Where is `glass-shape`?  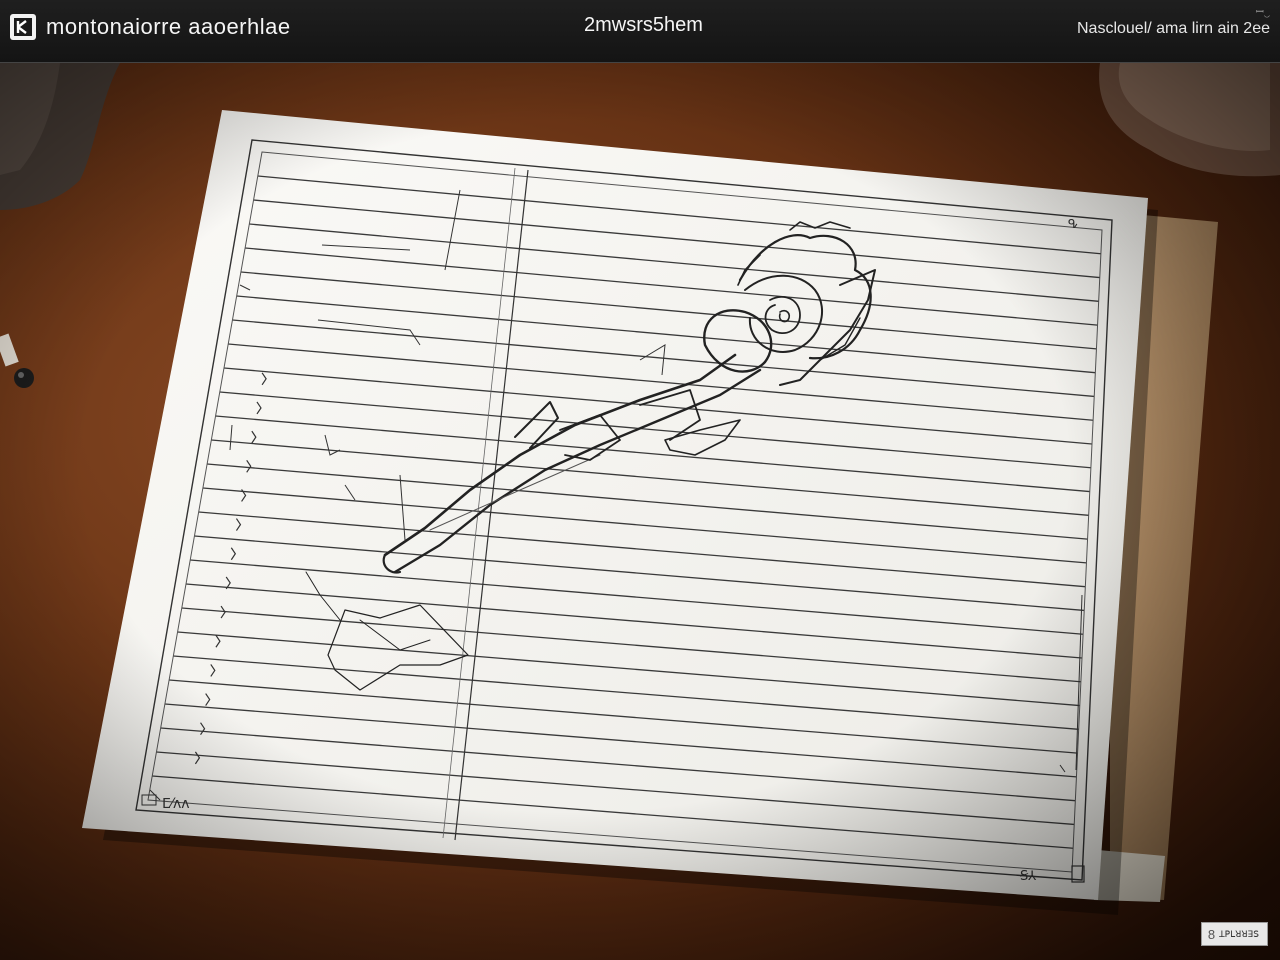 glass-shape is located at coordinates (1189, 120).